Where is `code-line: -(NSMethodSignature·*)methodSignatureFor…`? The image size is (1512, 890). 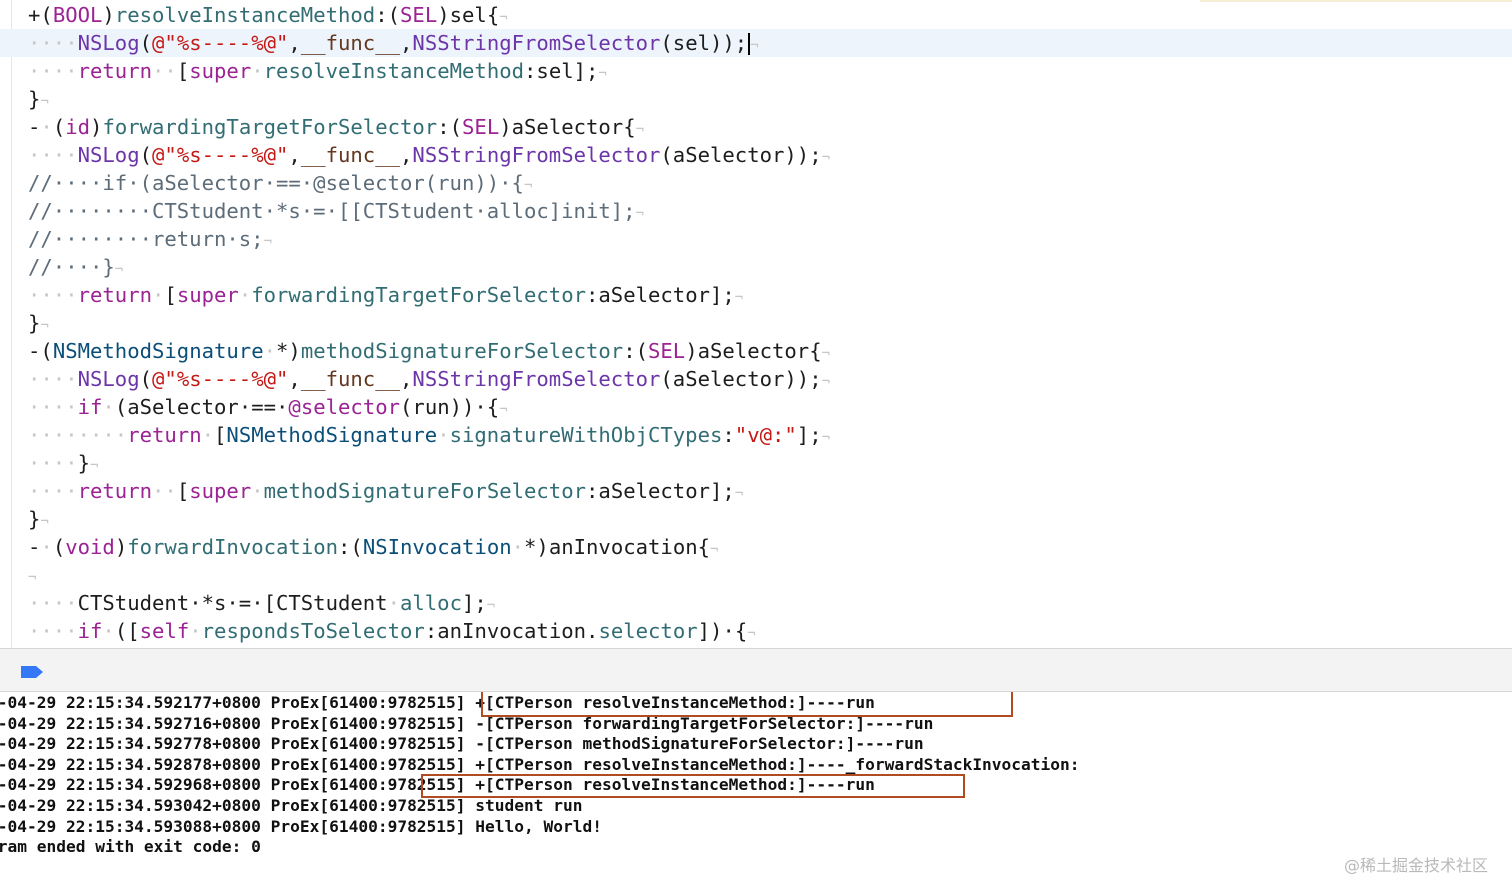 code-line: -(NSMethodSignature·*)methodSignatureFor… is located at coordinates (429, 351).